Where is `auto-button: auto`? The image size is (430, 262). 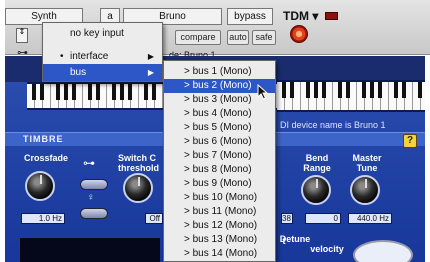 auto-button: auto is located at coordinates (238, 37).